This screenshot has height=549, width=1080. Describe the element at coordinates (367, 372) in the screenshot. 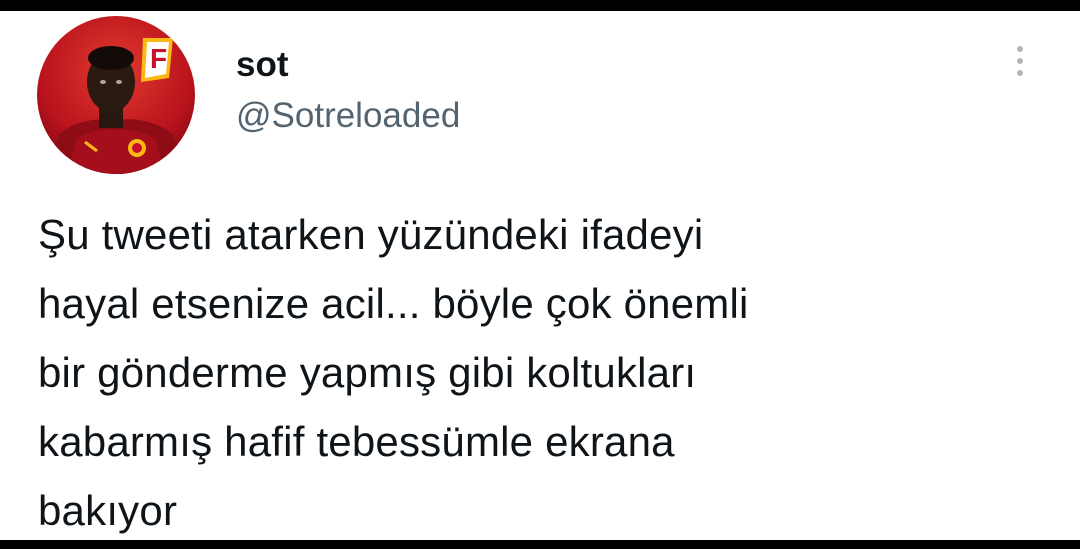

I see `tweet-text-line: bir gönderme yapmış gibi koltukları` at that location.